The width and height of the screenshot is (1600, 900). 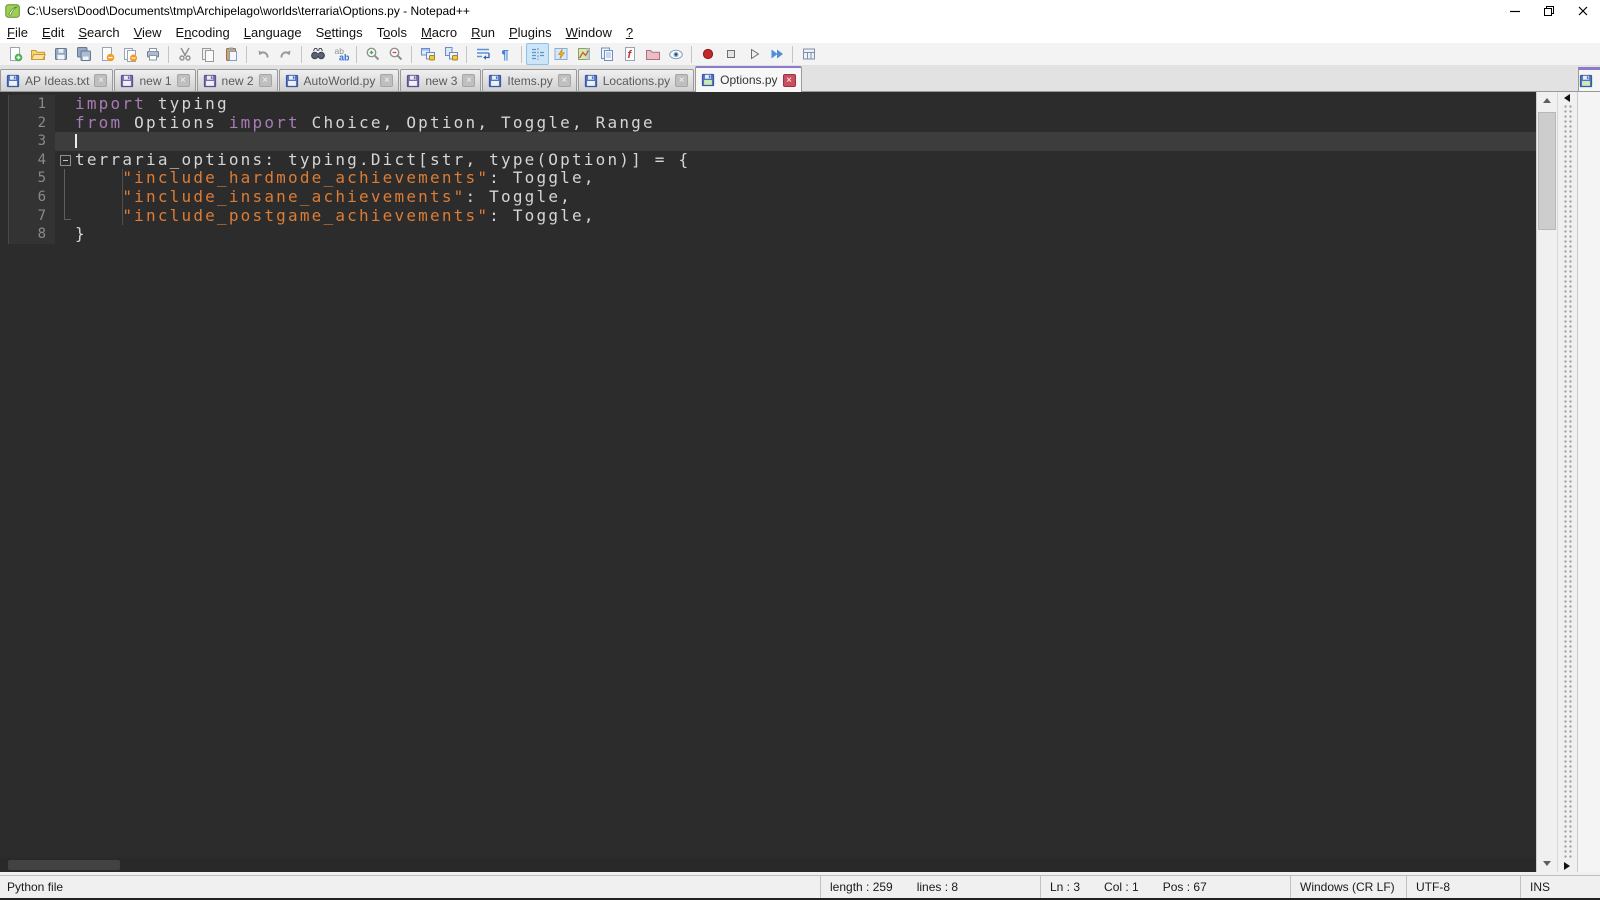 What do you see at coordinates (60, 54) in the screenshot?
I see `save-icon` at bounding box center [60, 54].